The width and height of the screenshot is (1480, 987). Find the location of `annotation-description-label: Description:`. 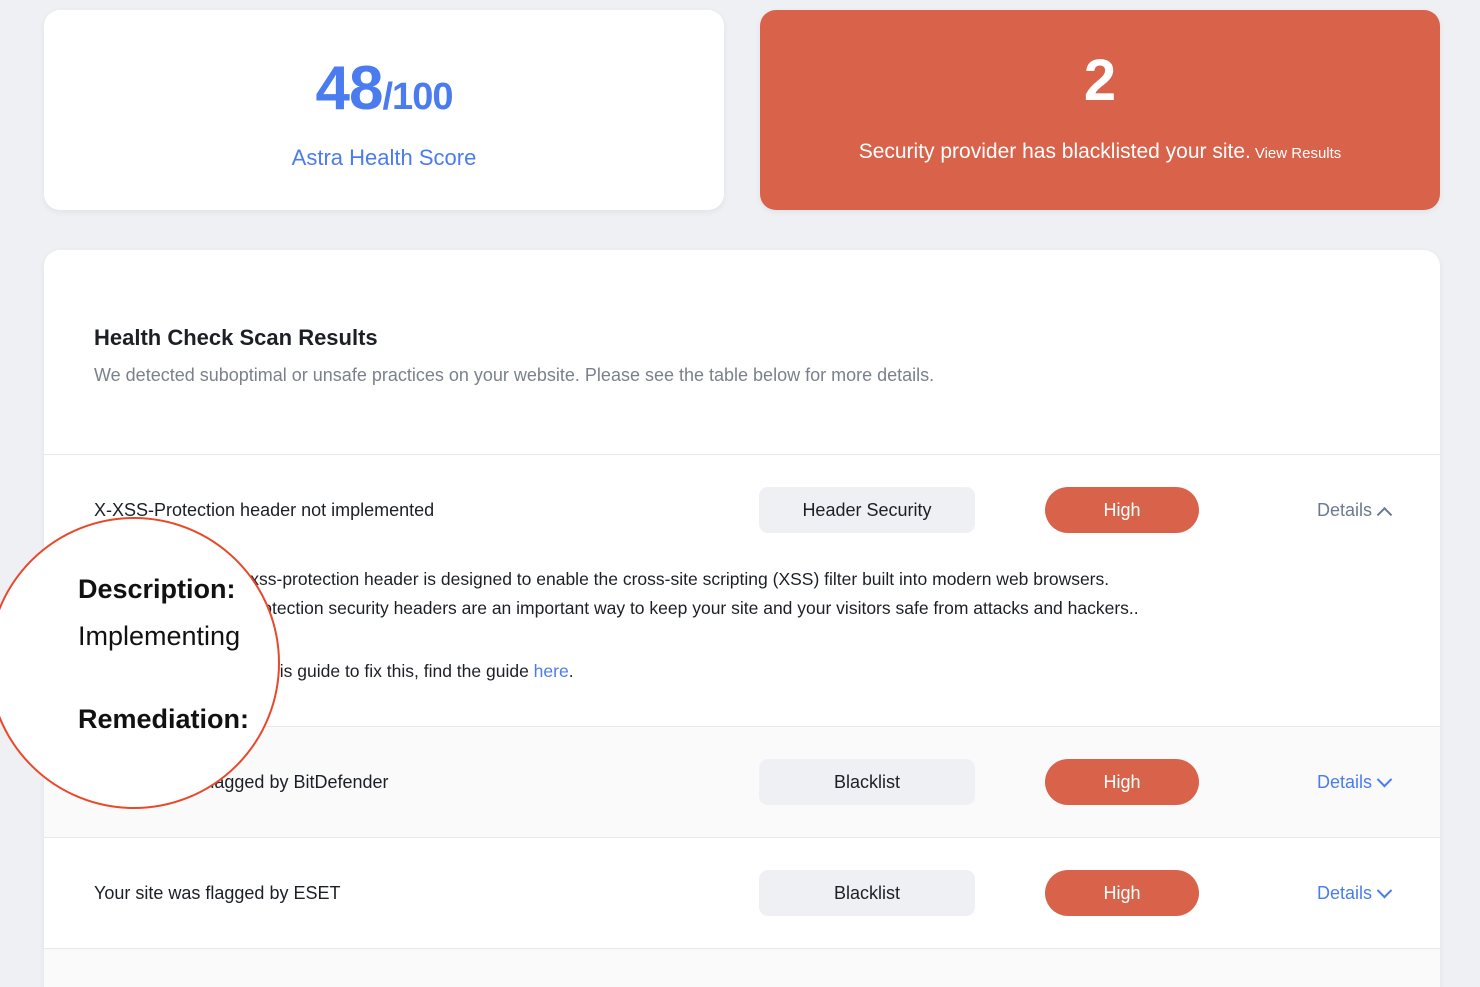

annotation-description-label: Description: is located at coordinates (157, 589).